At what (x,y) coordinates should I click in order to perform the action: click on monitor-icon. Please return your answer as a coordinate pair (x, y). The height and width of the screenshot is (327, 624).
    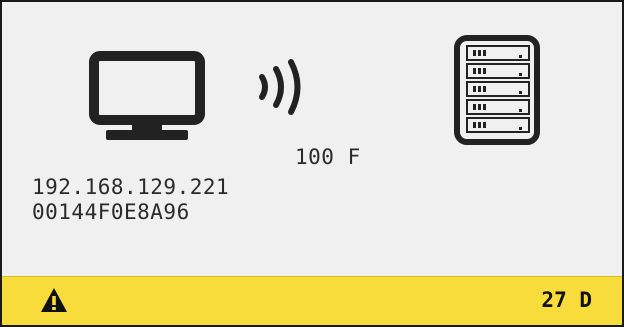
    Looking at the image, I should click on (147, 95).